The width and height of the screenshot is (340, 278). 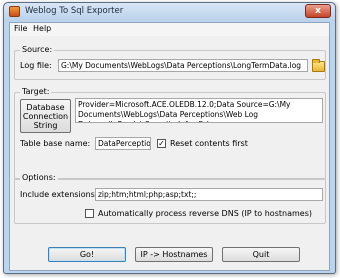 What do you see at coordinates (174, 254) in the screenshot?
I see `ip-hostnames-button: IP -> Hostnames` at bounding box center [174, 254].